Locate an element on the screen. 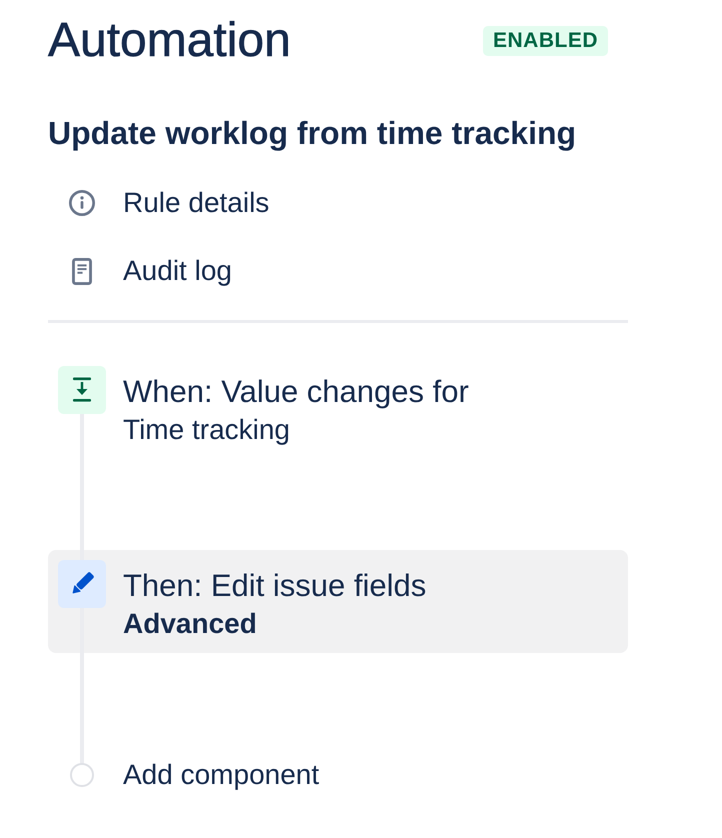 The image size is (722, 838). pencil-icon is located at coordinates (82, 584).